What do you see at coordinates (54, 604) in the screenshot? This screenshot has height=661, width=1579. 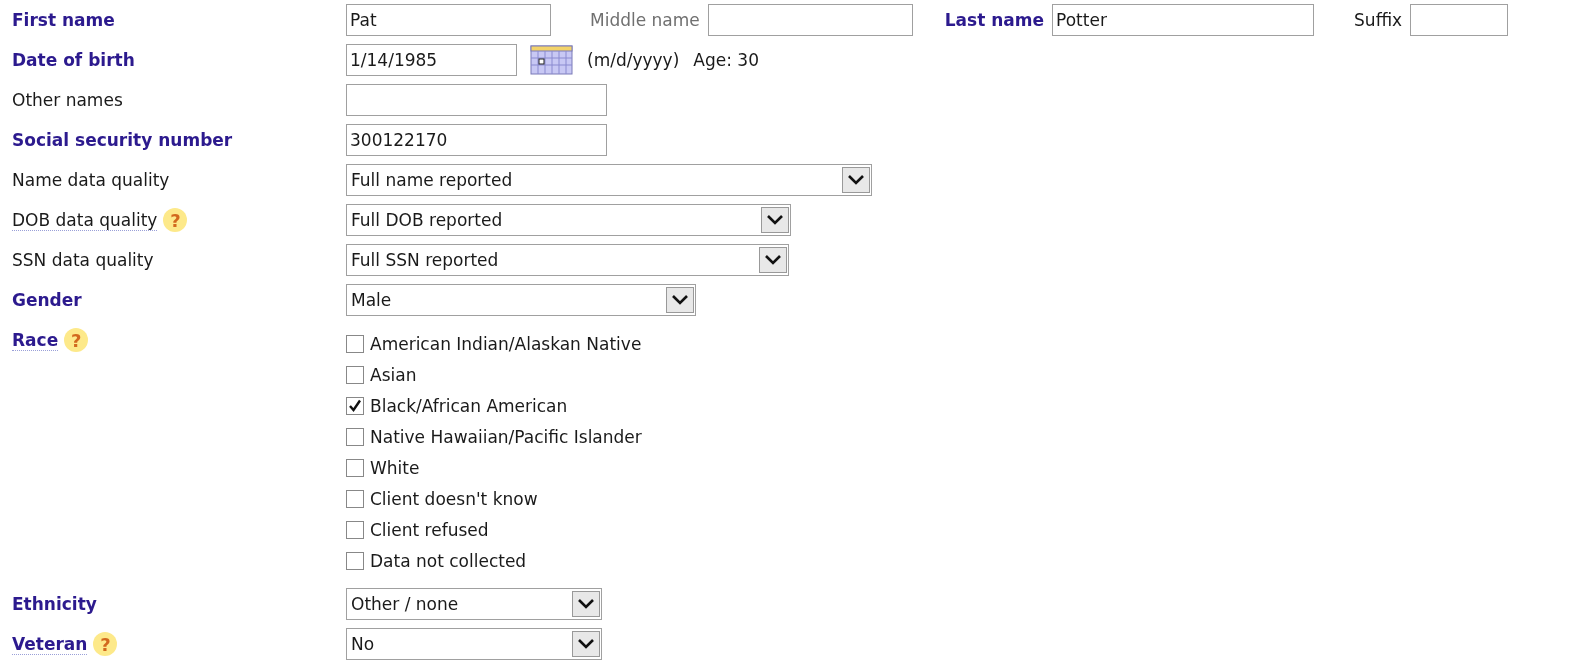 I see `field-label: Ethnicity` at bounding box center [54, 604].